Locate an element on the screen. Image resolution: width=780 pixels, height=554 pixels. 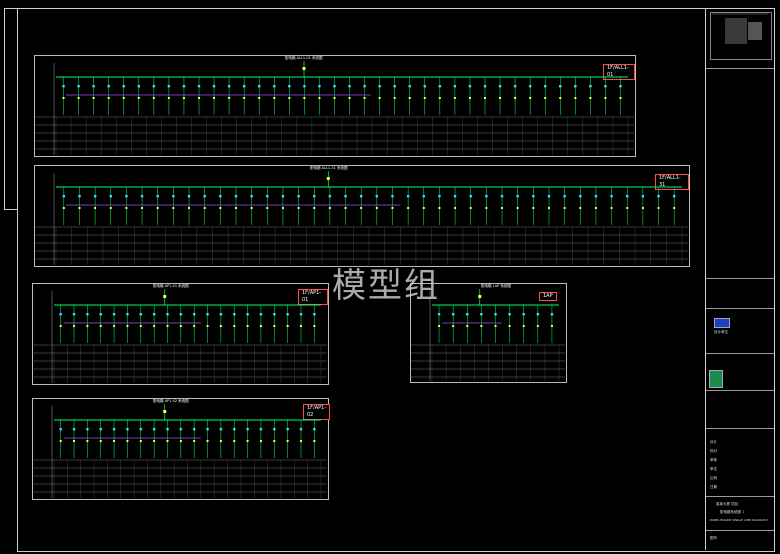
drawing-title-en: PANEL BOARD SINGLE LINE DIAGRAM 1 is located at coordinates (739, 520).